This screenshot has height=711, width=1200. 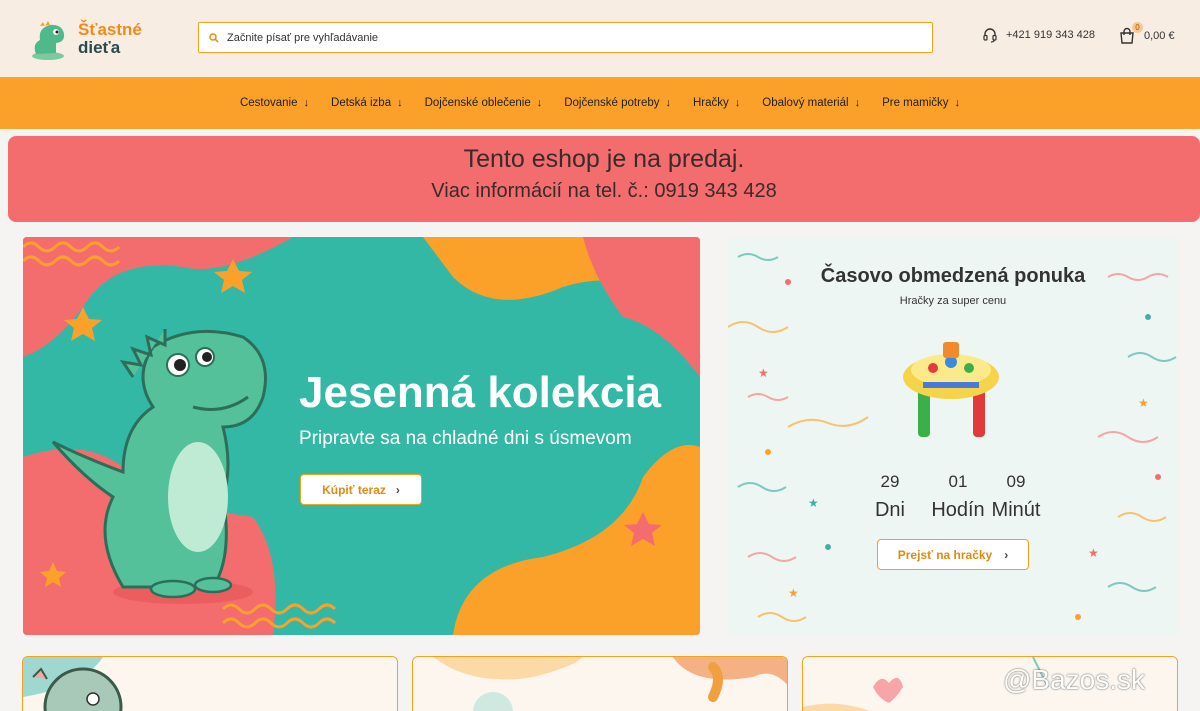 What do you see at coordinates (1074, 679) in the screenshot?
I see `bazos-watermark: @Bazos.sk` at bounding box center [1074, 679].